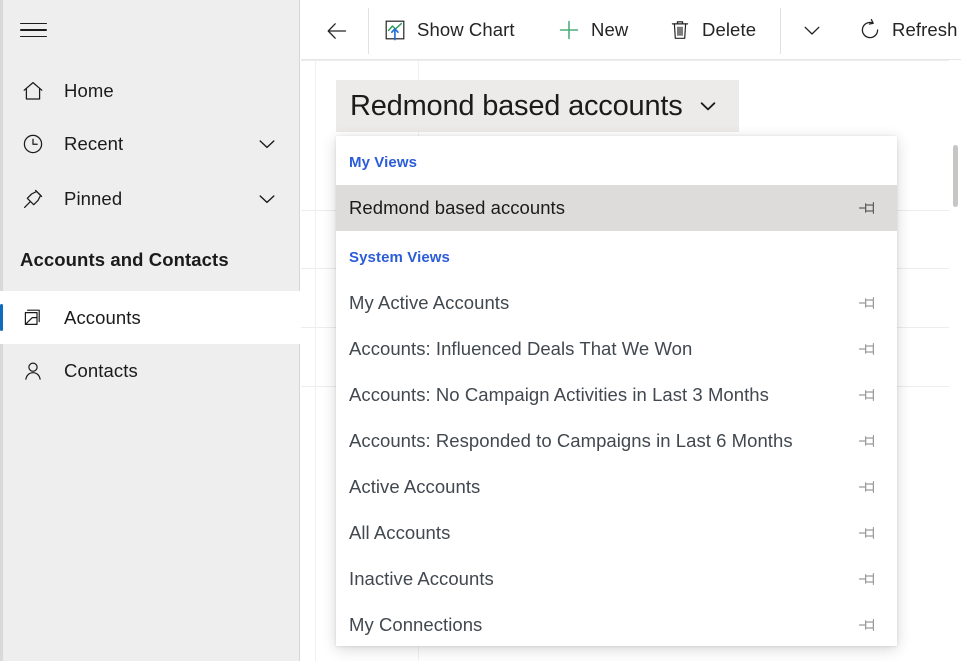 The width and height of the screenshot is (961, 661). Describe the element at coordinates (616, 624) in the screenshot. I see `dropdown-item-my-connections: My Connections` at that location.